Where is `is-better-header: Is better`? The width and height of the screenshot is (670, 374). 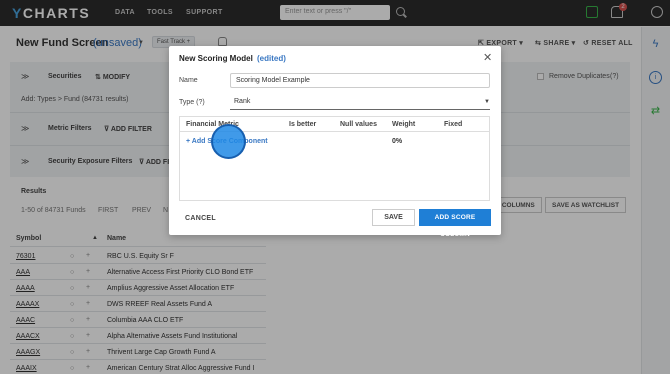
is-better-header: Is better is located at coordinates (303, 124).